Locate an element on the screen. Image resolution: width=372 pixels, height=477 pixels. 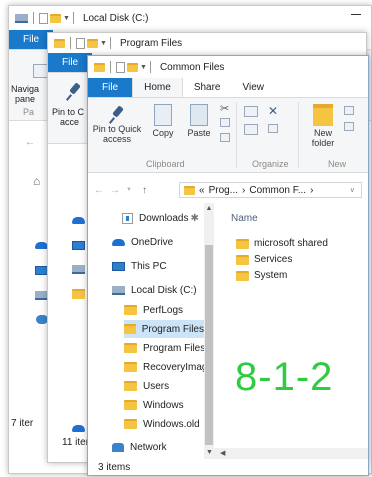
button-label: Copy is located at coordinates (163, 133).